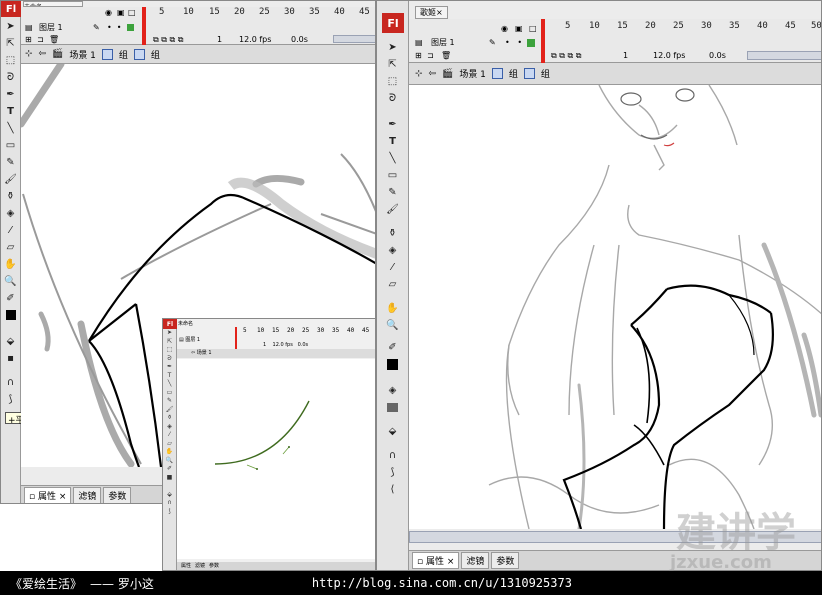  Describe the element at coordinates (236, 338) in the screenshot. I see `inset-playhead` at that location.